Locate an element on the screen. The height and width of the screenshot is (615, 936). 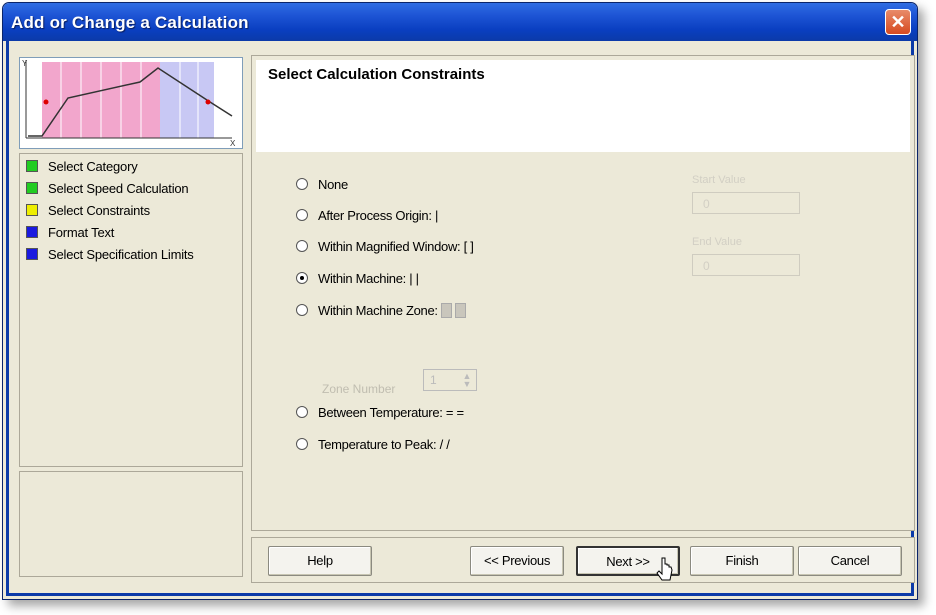
step-label: Select Constraints is located at coordinates (99, 210).